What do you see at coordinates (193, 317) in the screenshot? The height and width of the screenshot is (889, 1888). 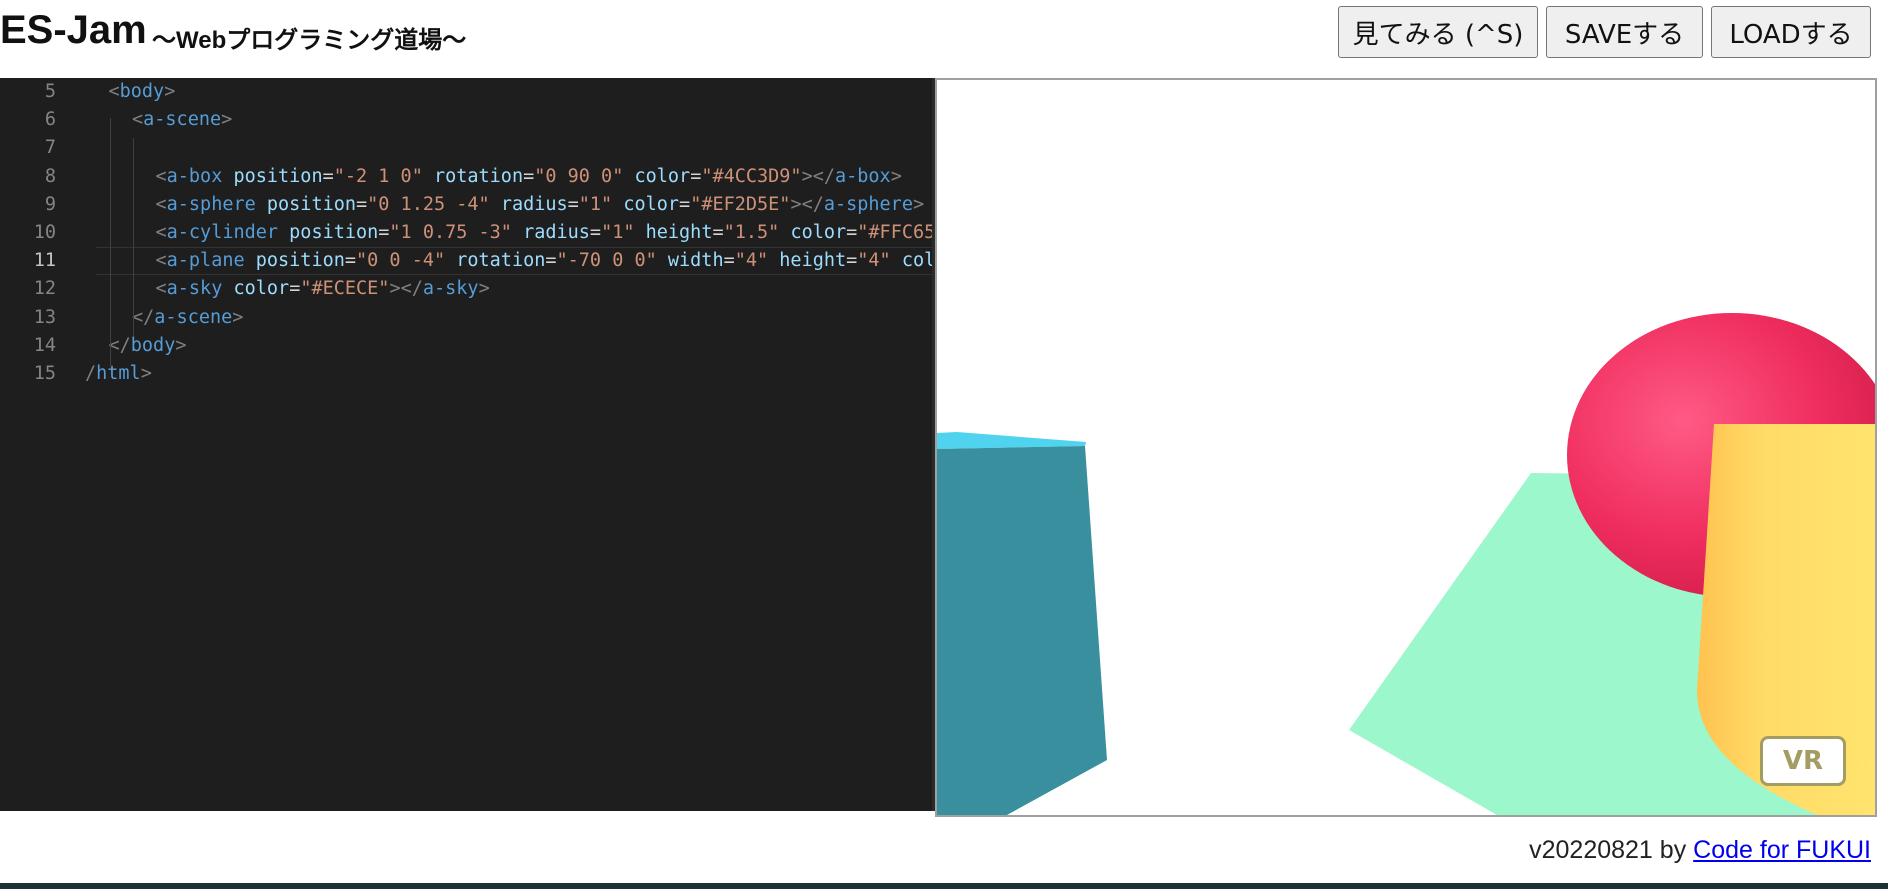 I see `code-token: a-scene` at bounding box center [193, 317].